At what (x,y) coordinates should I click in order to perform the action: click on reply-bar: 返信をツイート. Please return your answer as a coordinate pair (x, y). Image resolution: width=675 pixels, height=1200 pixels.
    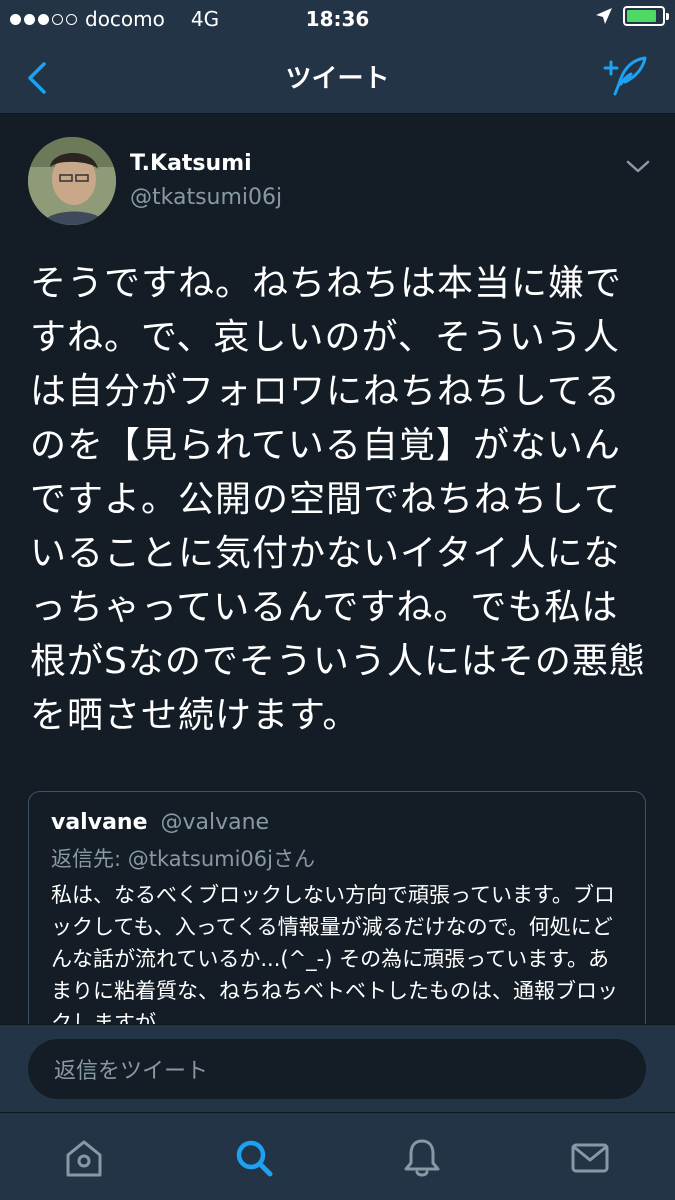
    Looking at the image, I should click on (337, 1068).